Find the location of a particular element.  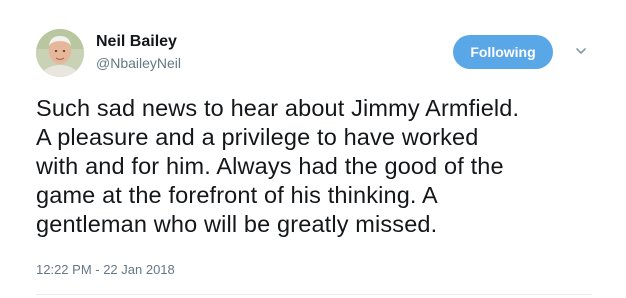

chevron-down-icon is located at coordinates (581, 51).